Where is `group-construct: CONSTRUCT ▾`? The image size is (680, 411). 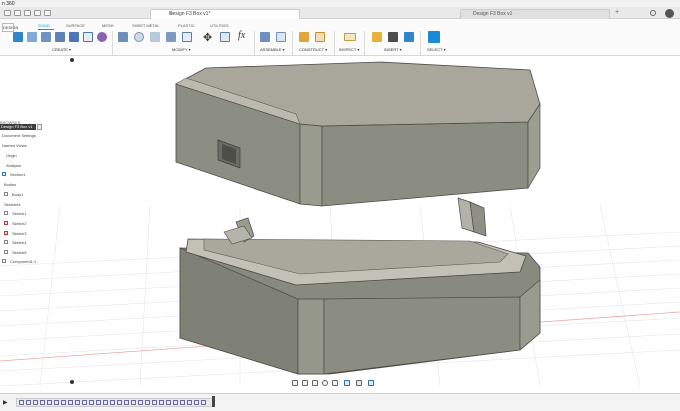 group-construct: CONSTRUCT ▾ is located at coordinates (313, 49).